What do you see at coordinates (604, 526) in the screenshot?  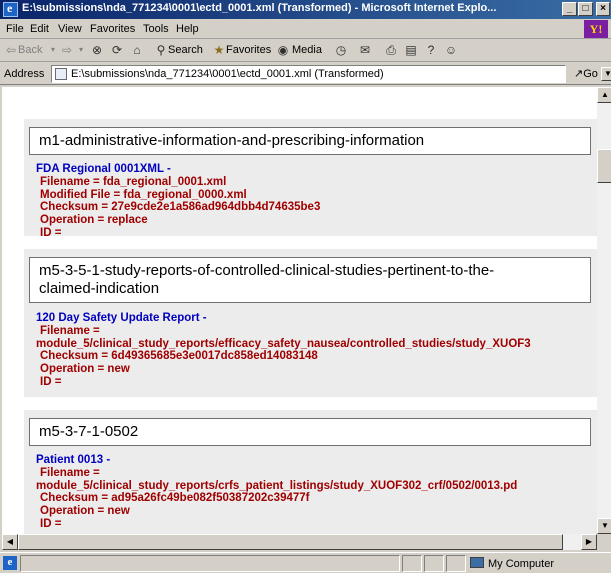 I see `scroll-down-button: ▼` at bounding box center [604, 526].